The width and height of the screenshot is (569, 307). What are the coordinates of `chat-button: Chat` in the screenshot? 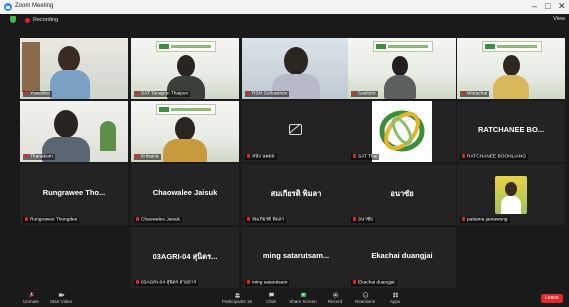 It's located at (271, 298).